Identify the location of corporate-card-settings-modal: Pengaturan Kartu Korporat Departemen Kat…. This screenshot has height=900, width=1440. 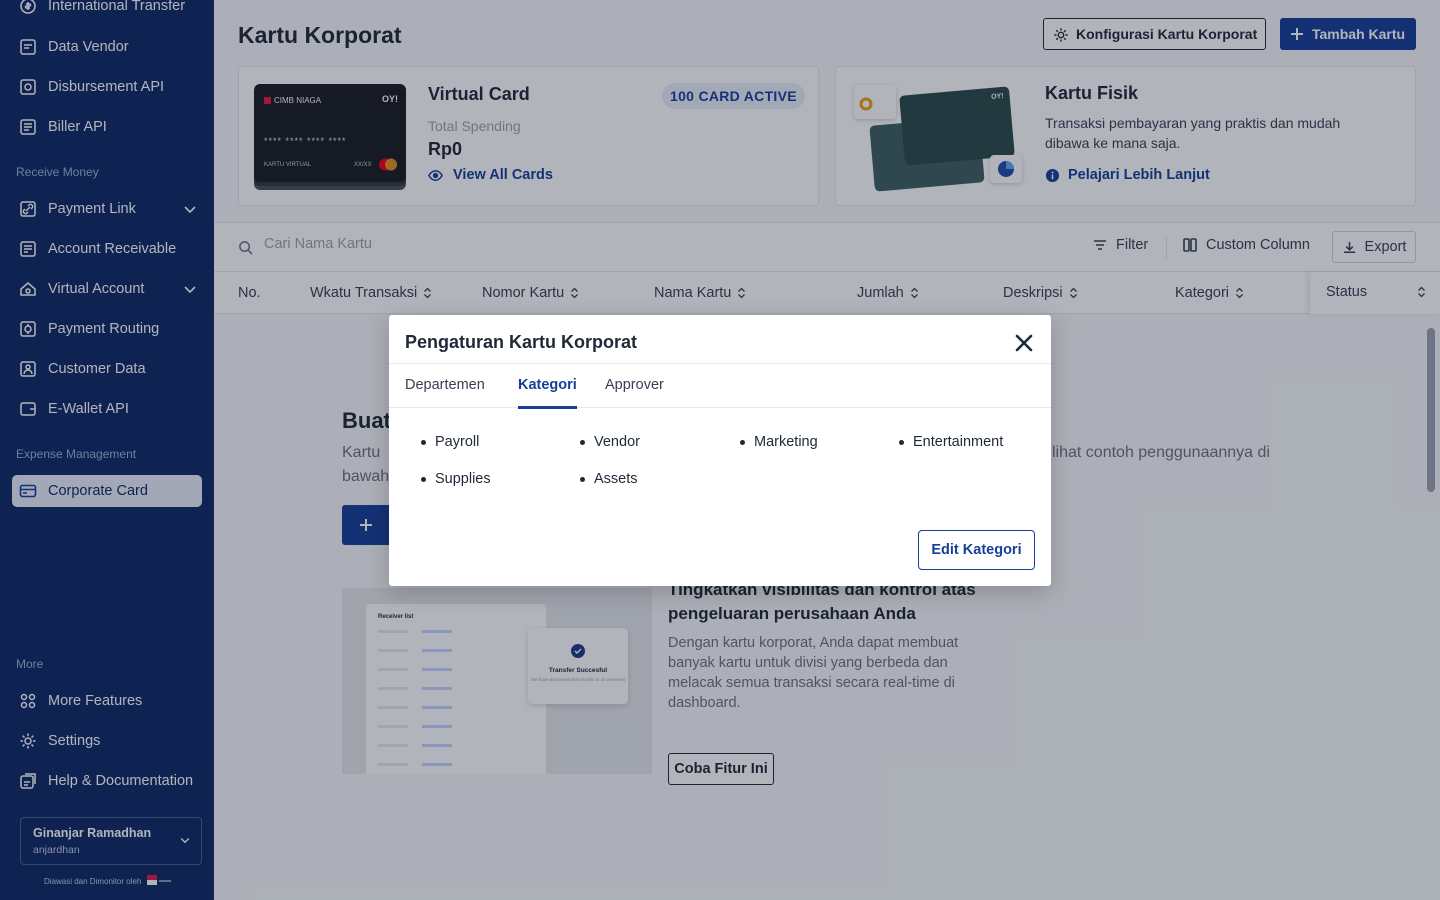
(720, 450).